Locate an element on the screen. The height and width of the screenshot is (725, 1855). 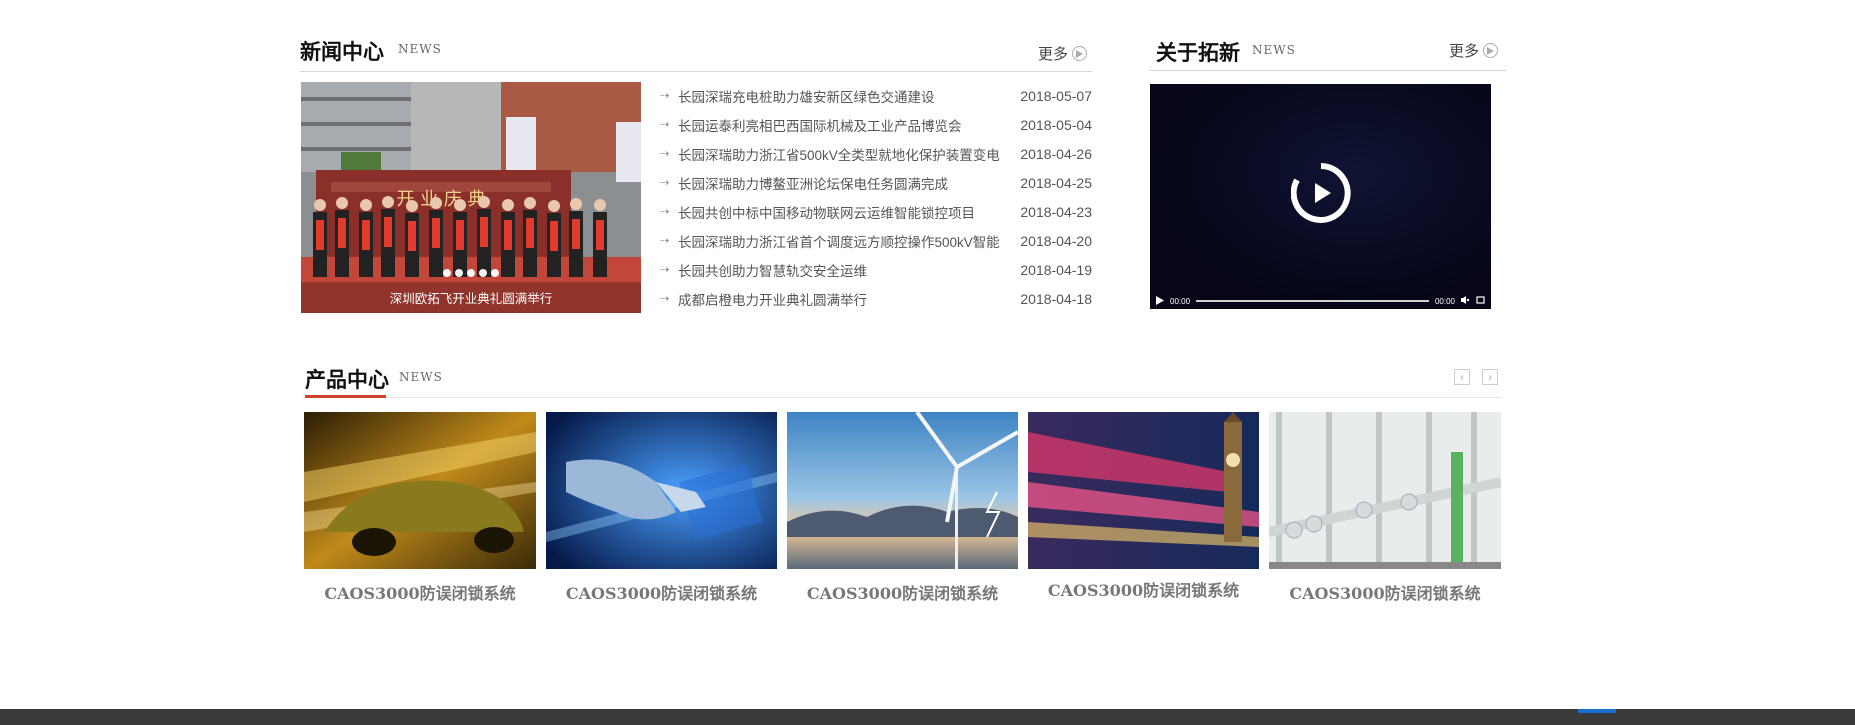
products-section-title: 产品中心 is located at coordinates (347, 380).